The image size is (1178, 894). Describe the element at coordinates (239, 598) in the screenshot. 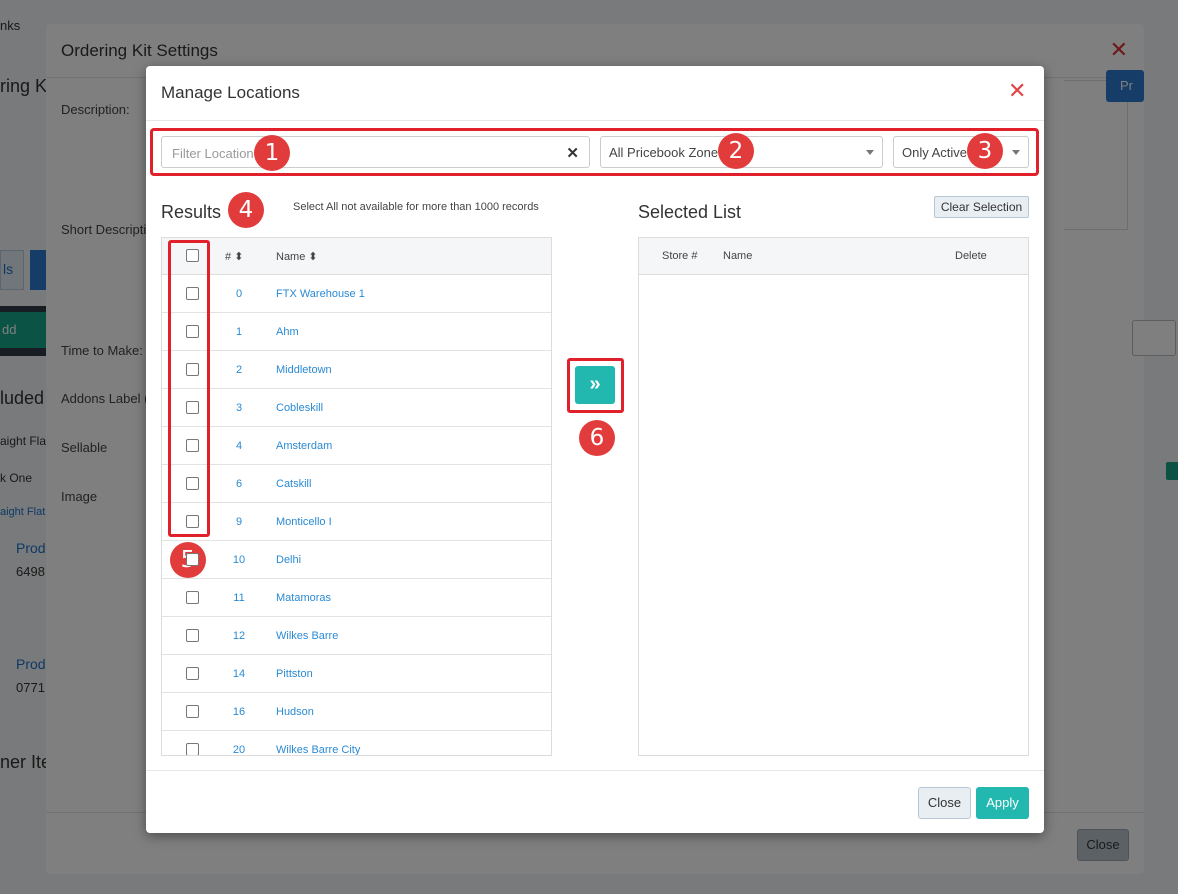

I see `row-number: 11` at that location.